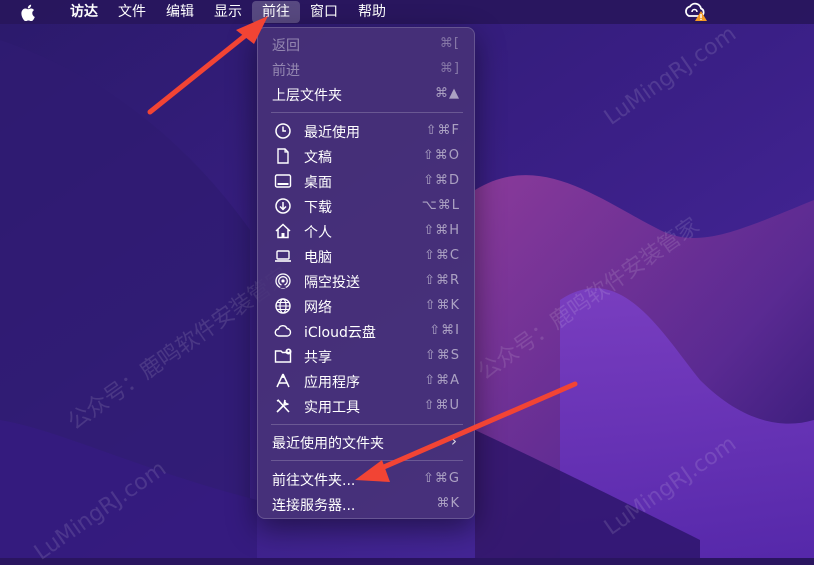 Image resolution: width=814 pixels, height=565 pixels. What do you see at coordinates (318, 258) in the screenshot?
I see `menu-item-label: 电脑` at bounding box center [318, 258].